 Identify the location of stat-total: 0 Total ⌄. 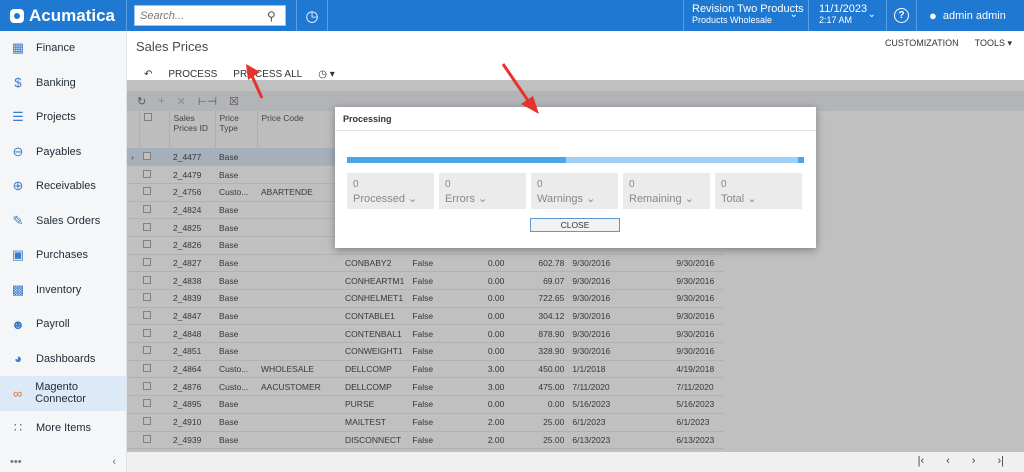
(758, 191).